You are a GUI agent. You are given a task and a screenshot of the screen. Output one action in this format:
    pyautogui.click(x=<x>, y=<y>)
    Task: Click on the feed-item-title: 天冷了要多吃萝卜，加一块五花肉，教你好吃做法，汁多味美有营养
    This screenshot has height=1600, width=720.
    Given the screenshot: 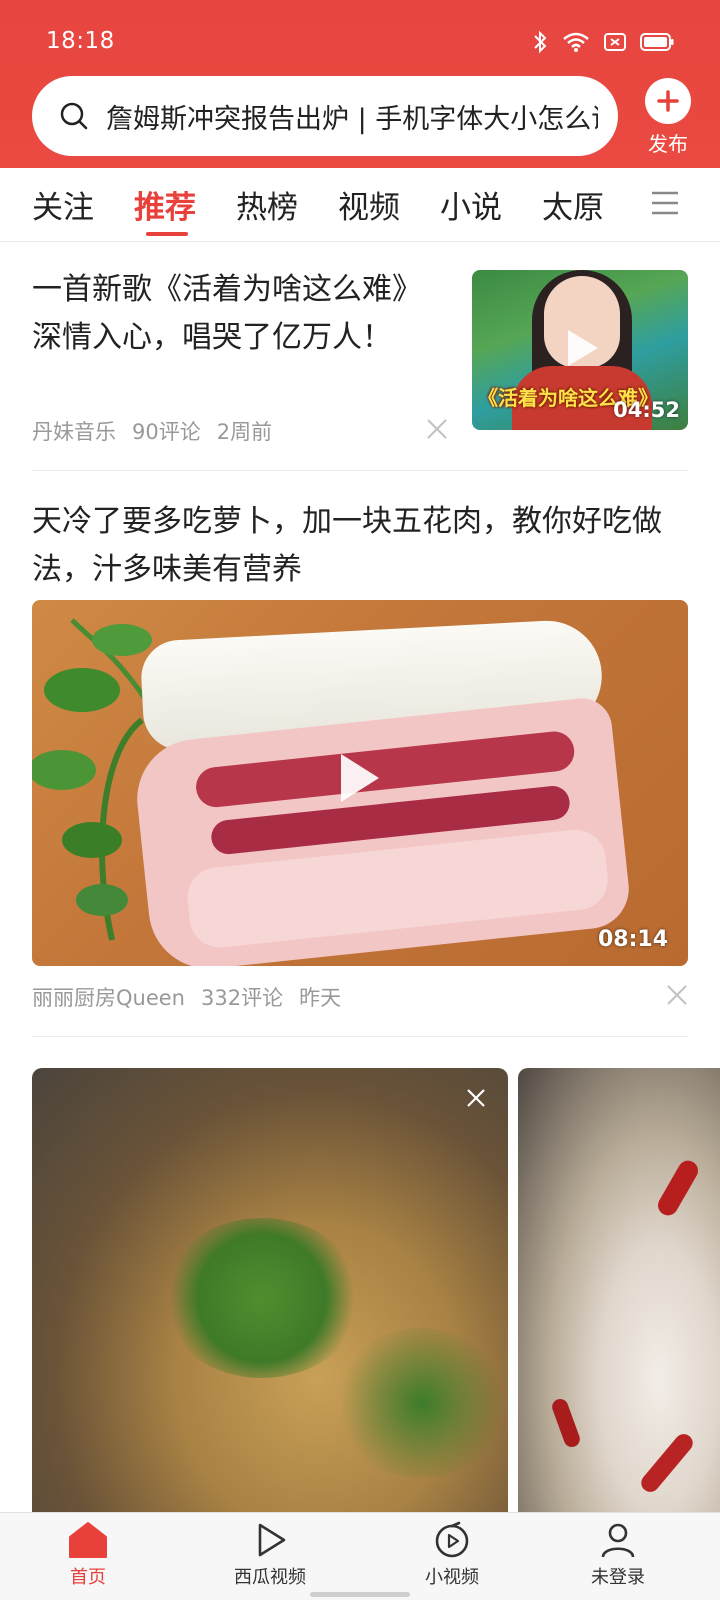 What is the action you would take?
    pyautogui.click(x=360, y=546)
    